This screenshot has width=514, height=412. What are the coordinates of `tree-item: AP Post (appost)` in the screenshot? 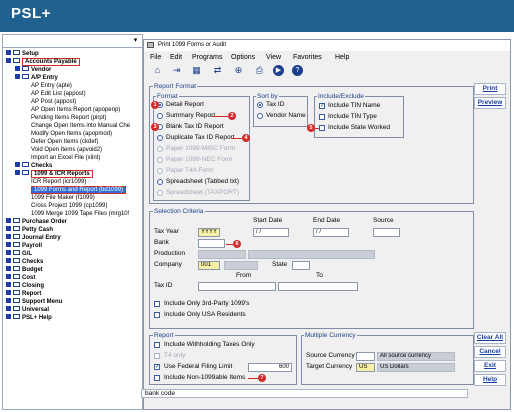 It's located at (53, 102).